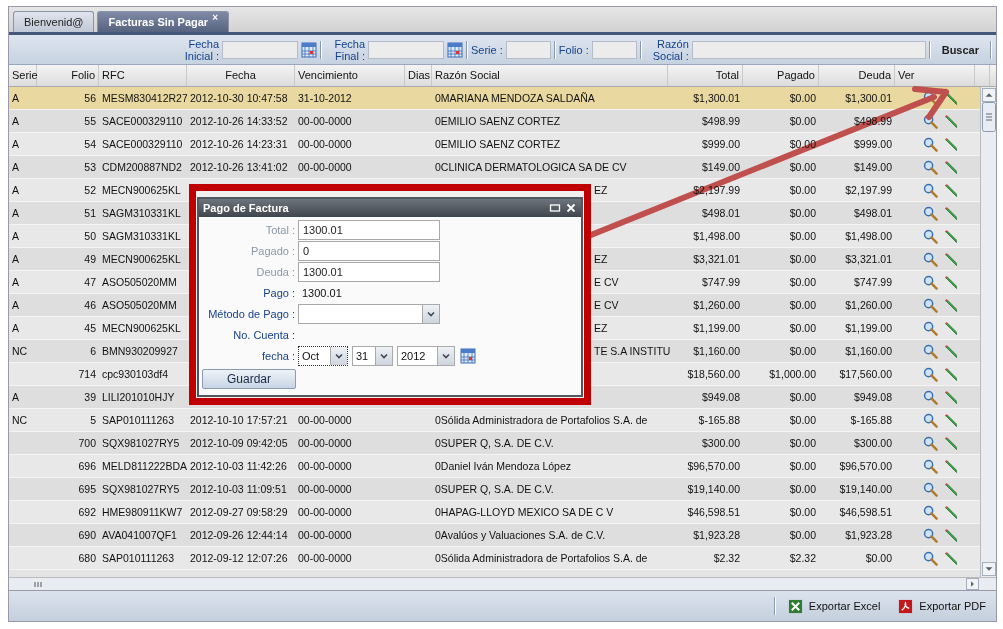 The height and width of the screenshot is (629, 1003). What do you see at coordinates (90, 305) in the screenshot?
I see `table-cell: 46` at bounding box center [90, 305].